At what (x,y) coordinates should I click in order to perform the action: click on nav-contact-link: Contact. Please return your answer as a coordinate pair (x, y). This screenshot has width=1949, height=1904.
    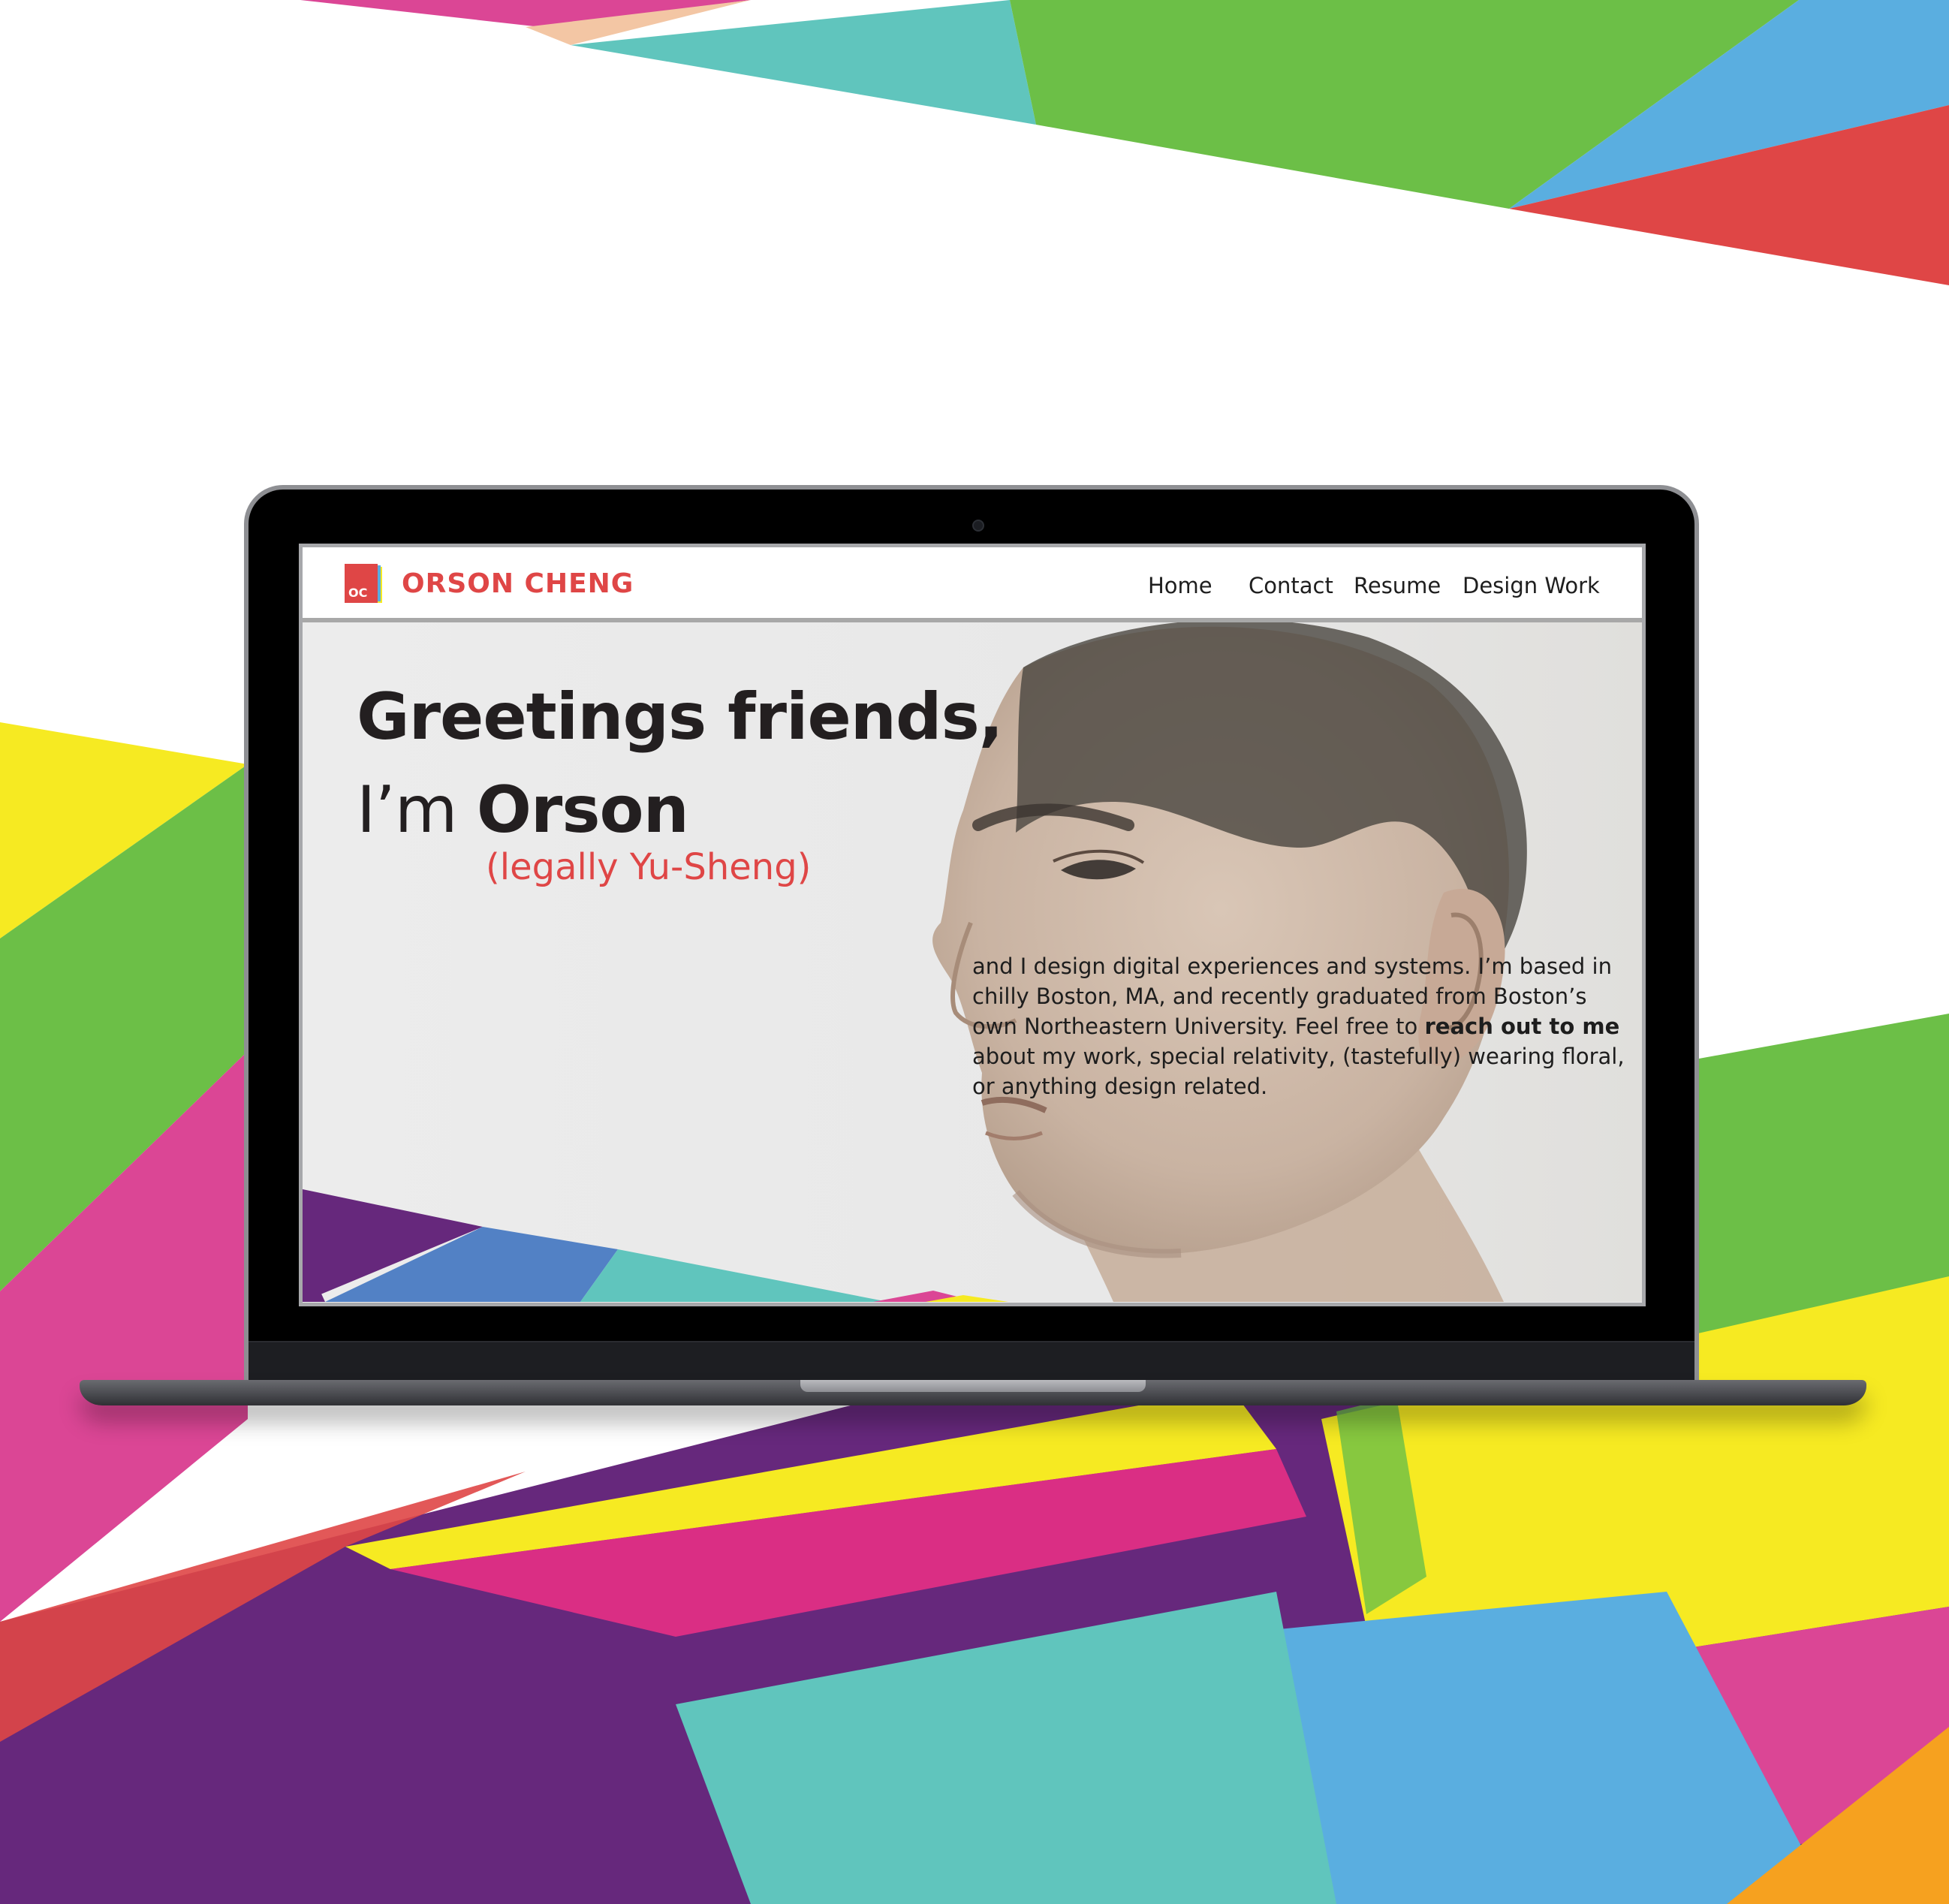
    Looking at the image, I should click on (1291, 585).